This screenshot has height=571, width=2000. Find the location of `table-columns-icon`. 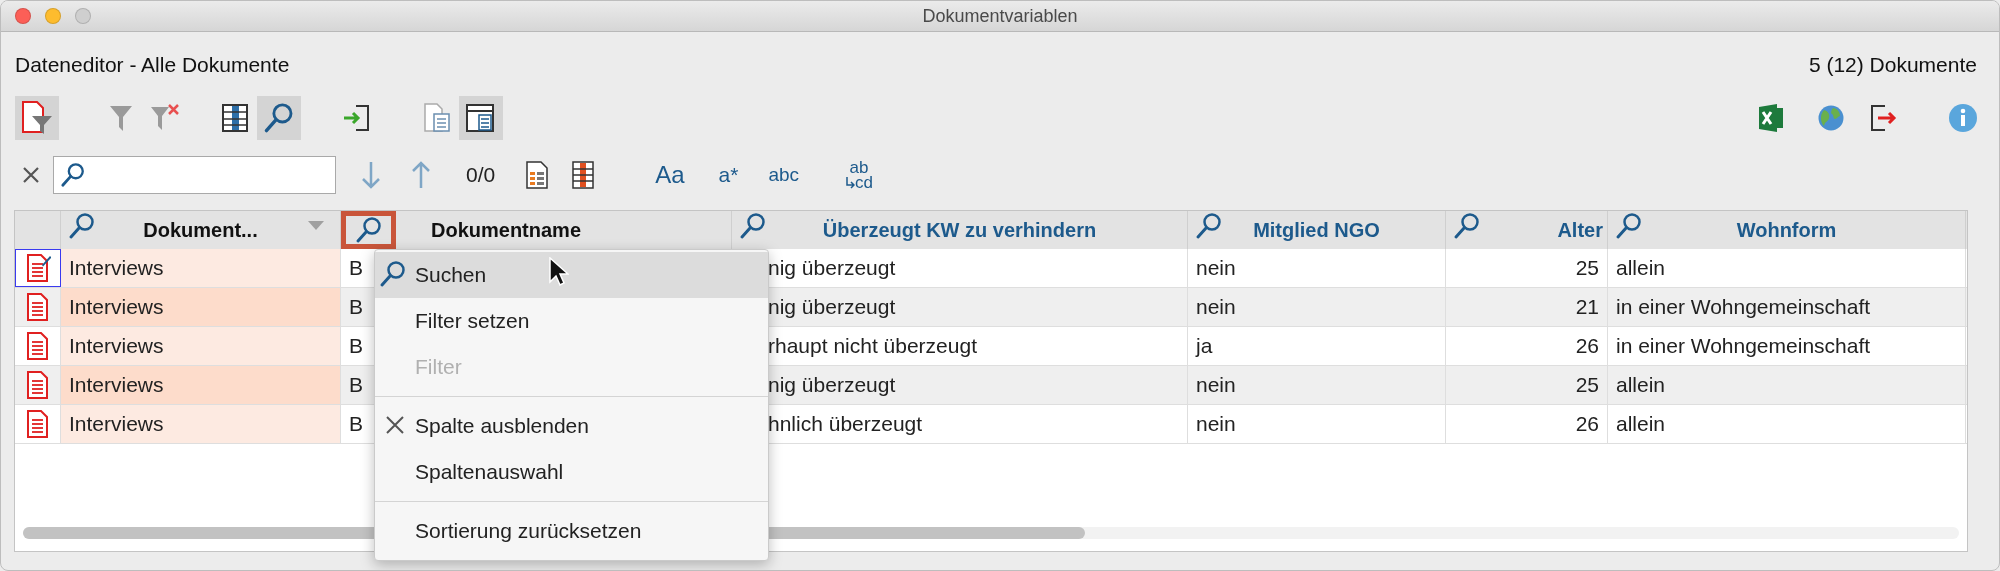

table-columns-icon is located at coordinates (235, 118).